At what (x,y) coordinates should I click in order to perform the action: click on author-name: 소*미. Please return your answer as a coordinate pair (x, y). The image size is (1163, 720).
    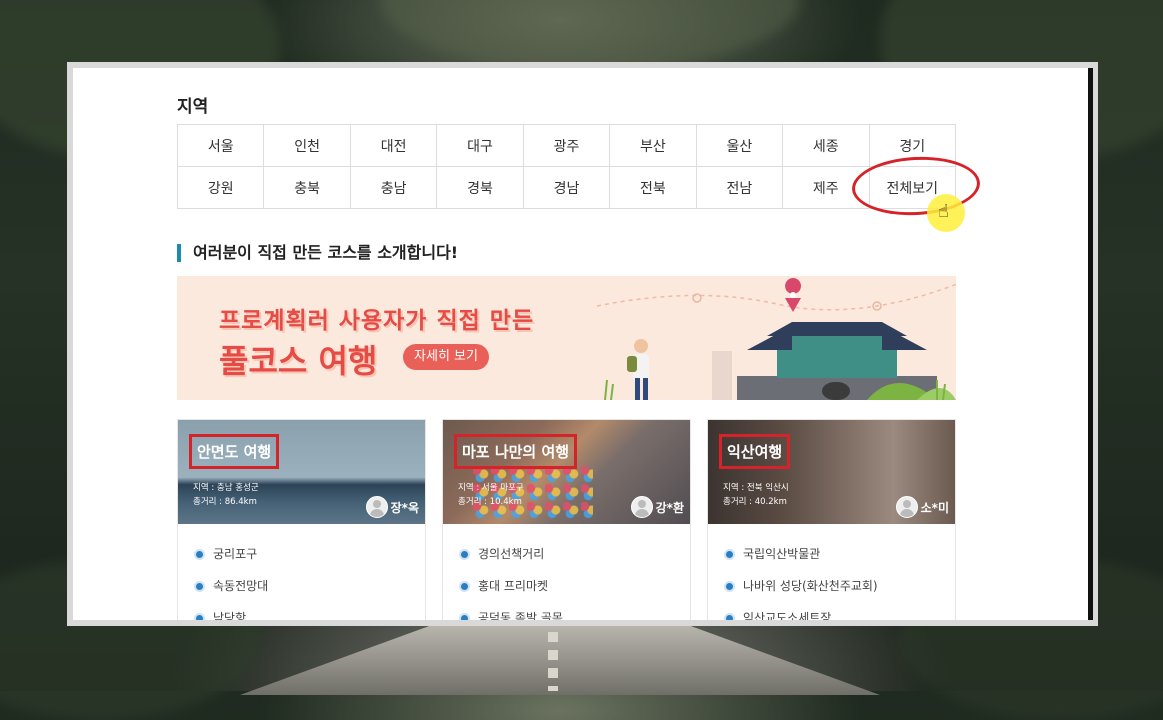
    Looking at the image, I should click on (934, 507).